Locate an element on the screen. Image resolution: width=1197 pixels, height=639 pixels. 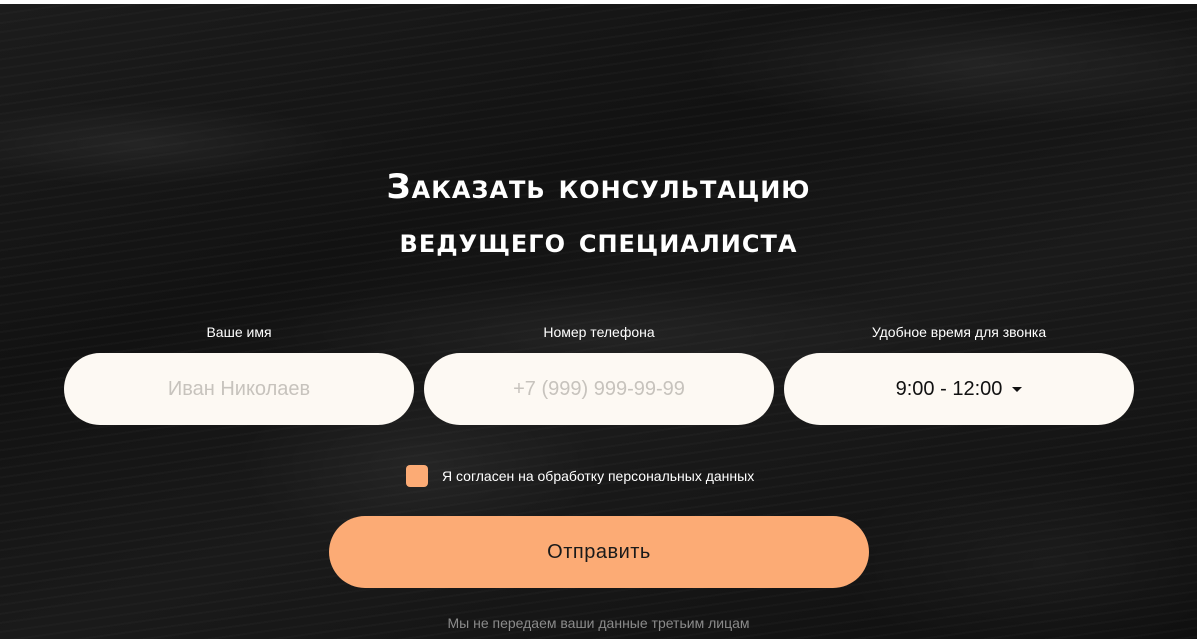
time-select-value: 9:00 - 12:00 is located at coordinates (949, 388).